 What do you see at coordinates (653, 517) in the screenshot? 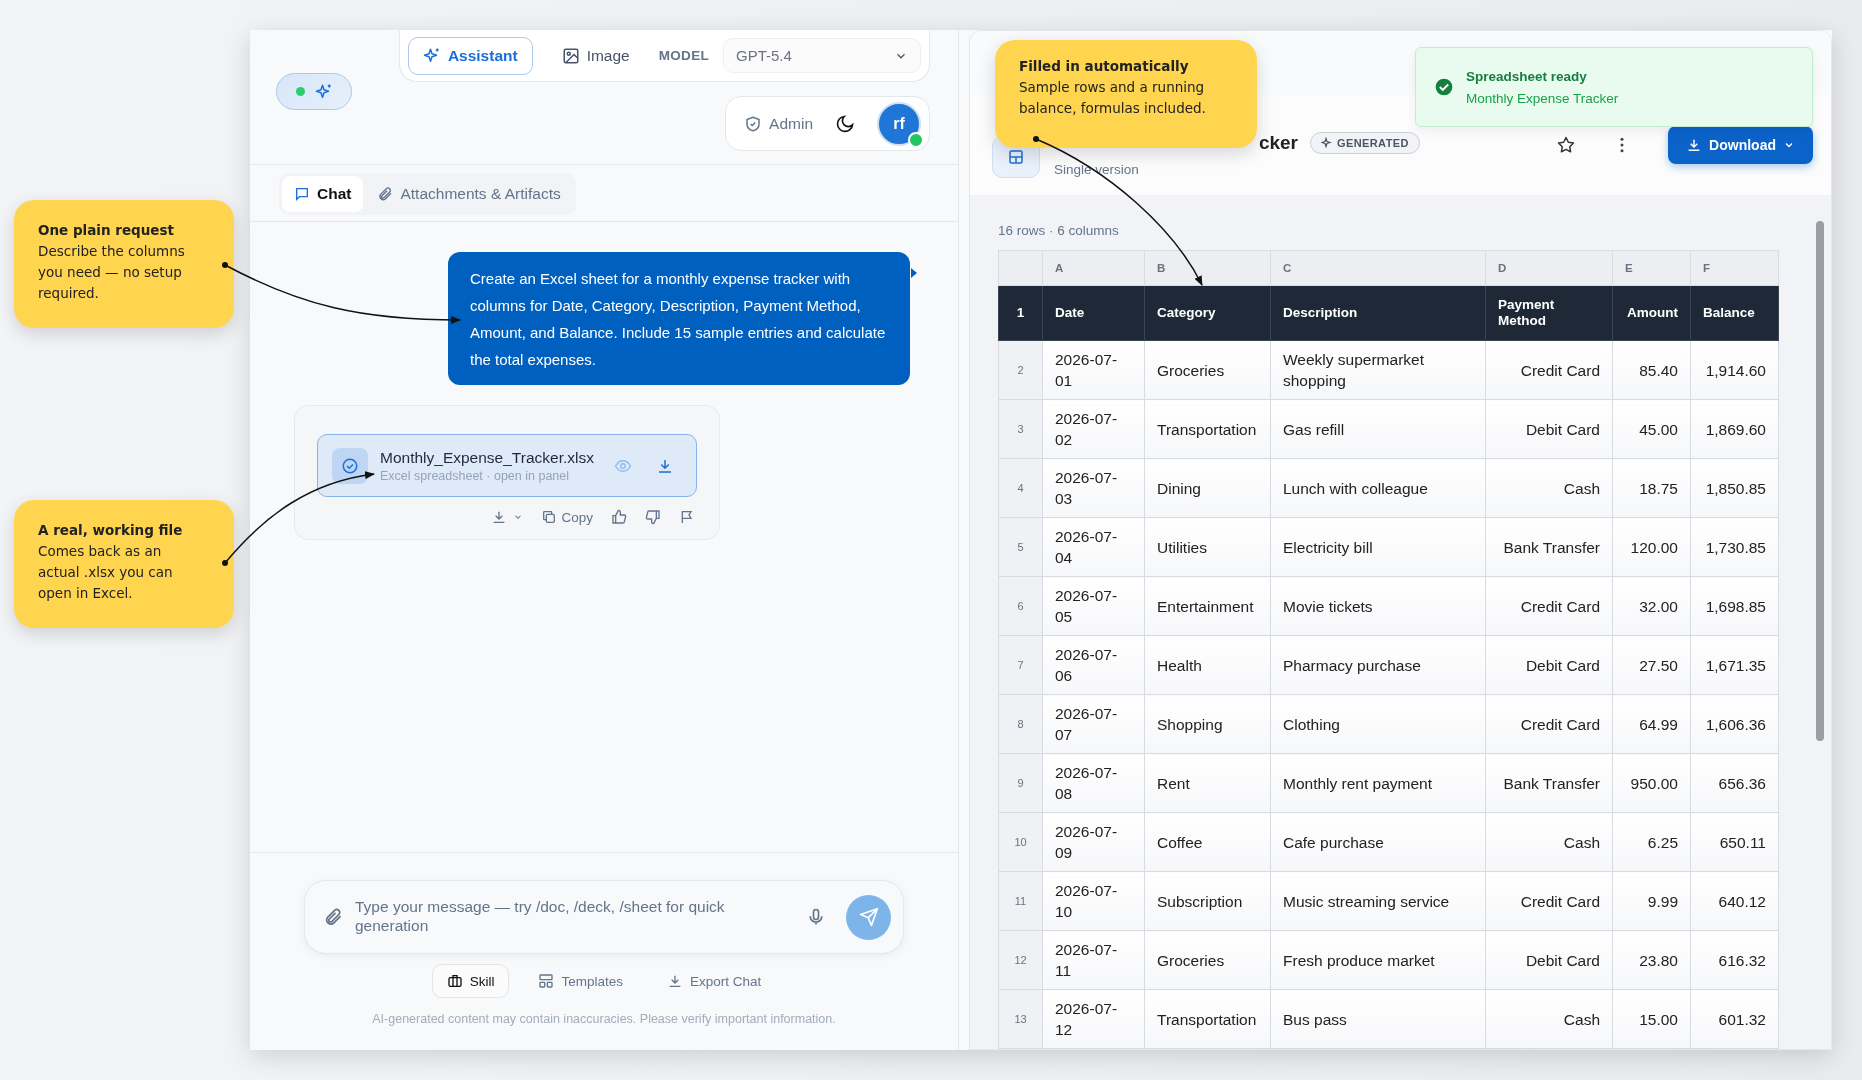
I see `thumbs-down-icon` at bounding box center [653, 517].